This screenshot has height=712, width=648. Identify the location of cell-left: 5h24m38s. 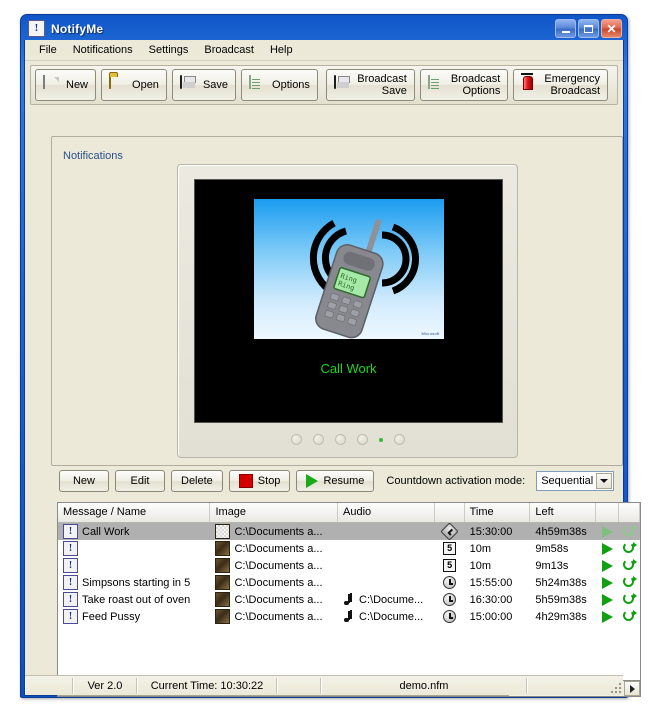
(561, 582).